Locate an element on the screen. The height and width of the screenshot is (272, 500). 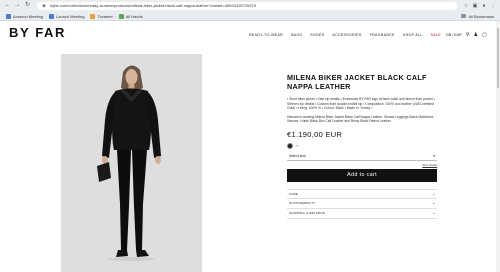
product-price: €1.190,00 EUR is located at coordinates (315, 134).